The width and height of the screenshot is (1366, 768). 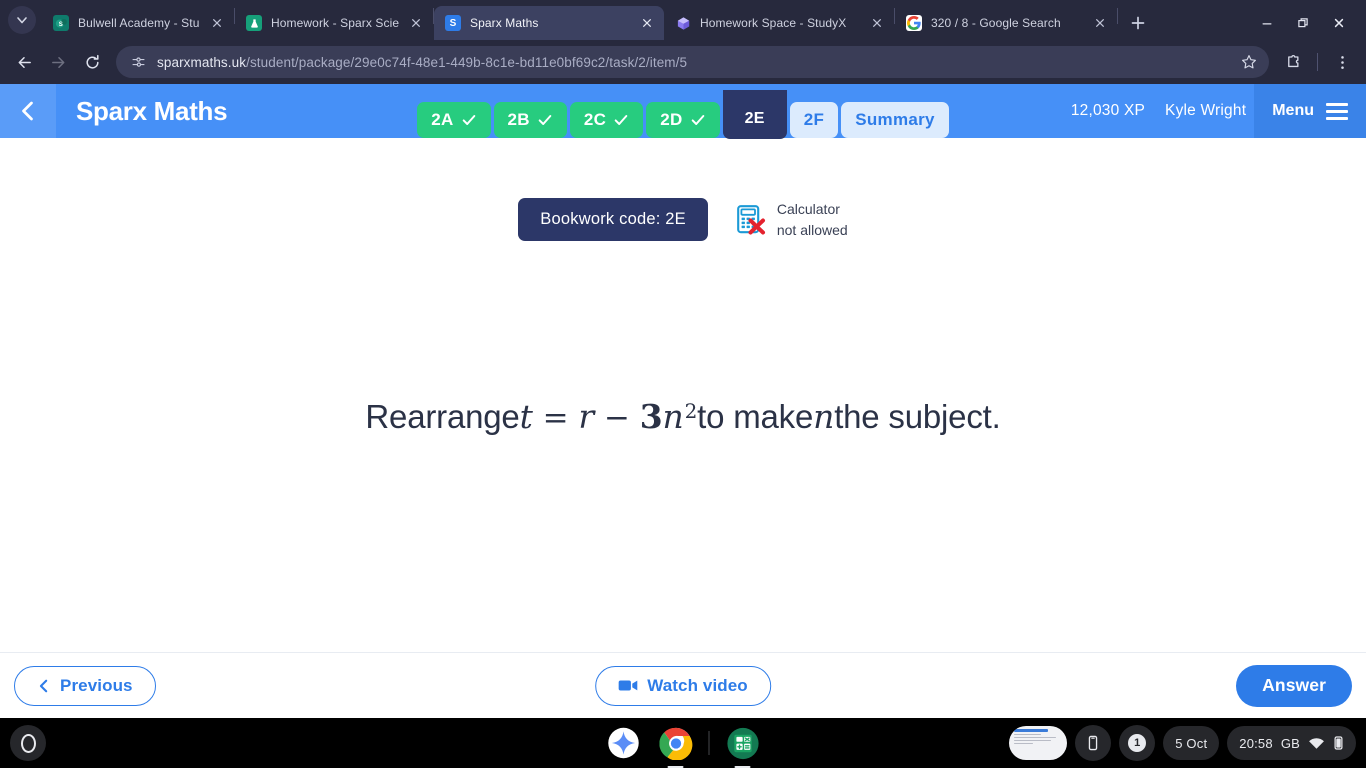 I want to click on site-settings-icon, so click(x=138, y=62).